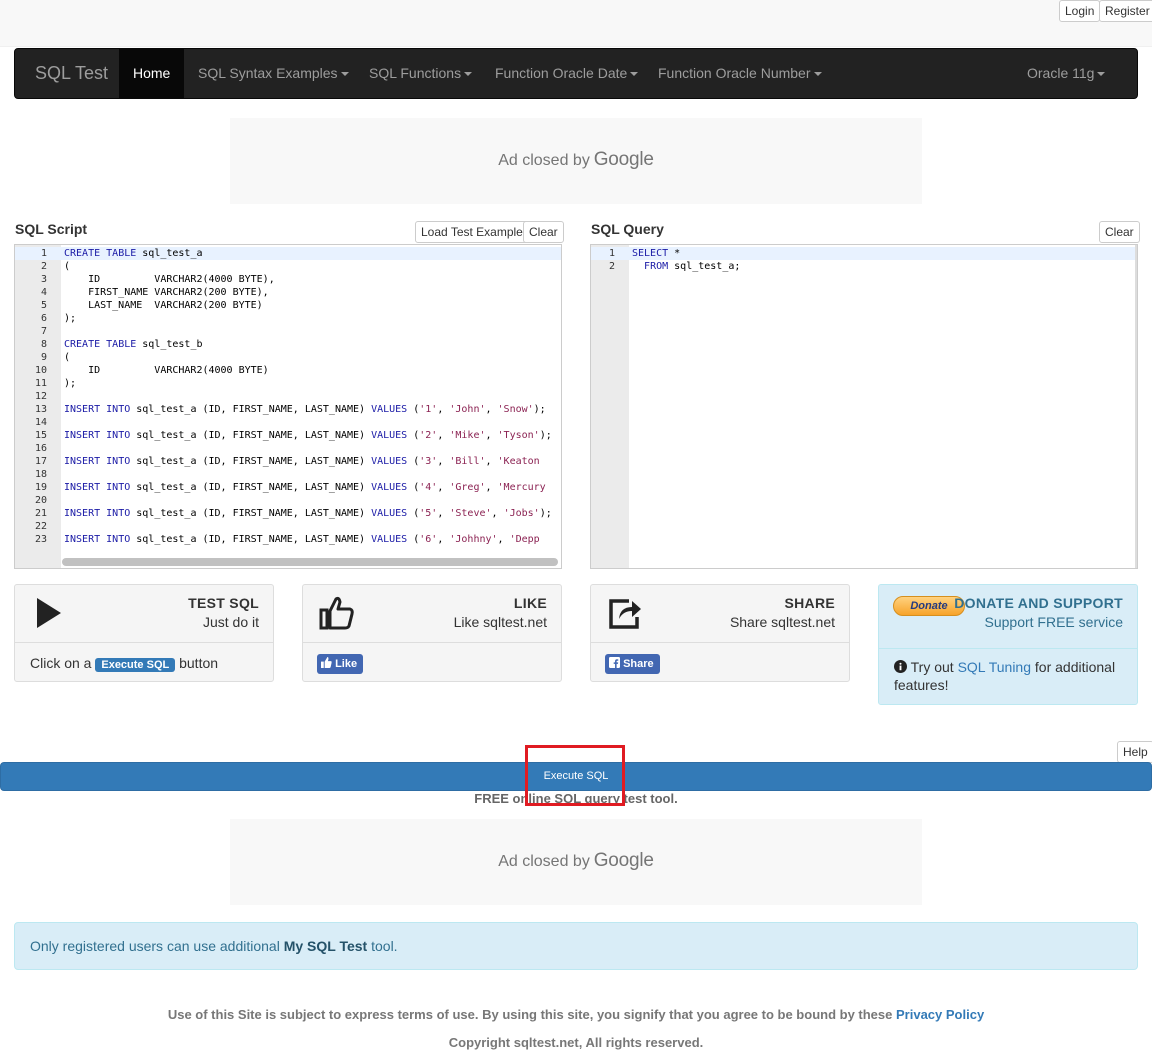 The width and height of the screenshot is (1152, 1062). Describe the element at coordinates (734, 73) in the screenshot. I see `nav-label: Function Oracle Number` at that location.